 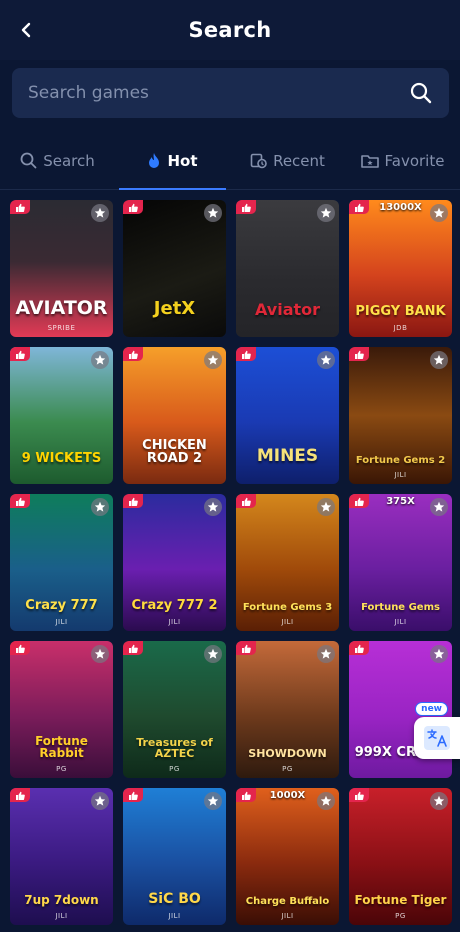 I want to click on page-title: Search, so click(x=230, y=30).